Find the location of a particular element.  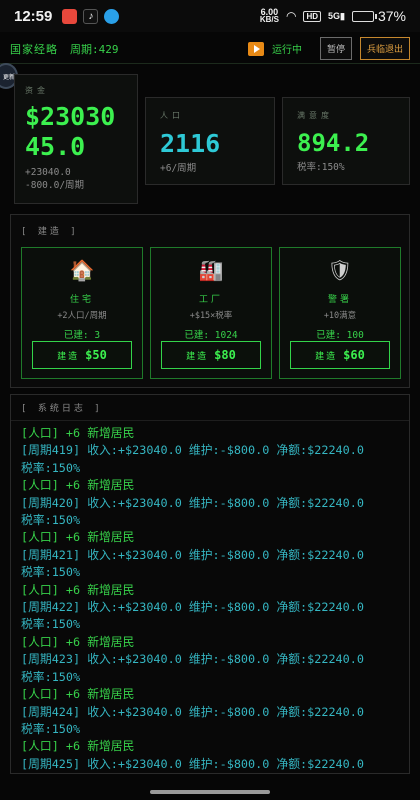

building-count: 已建: 100 is located at coordinates (340, 335).